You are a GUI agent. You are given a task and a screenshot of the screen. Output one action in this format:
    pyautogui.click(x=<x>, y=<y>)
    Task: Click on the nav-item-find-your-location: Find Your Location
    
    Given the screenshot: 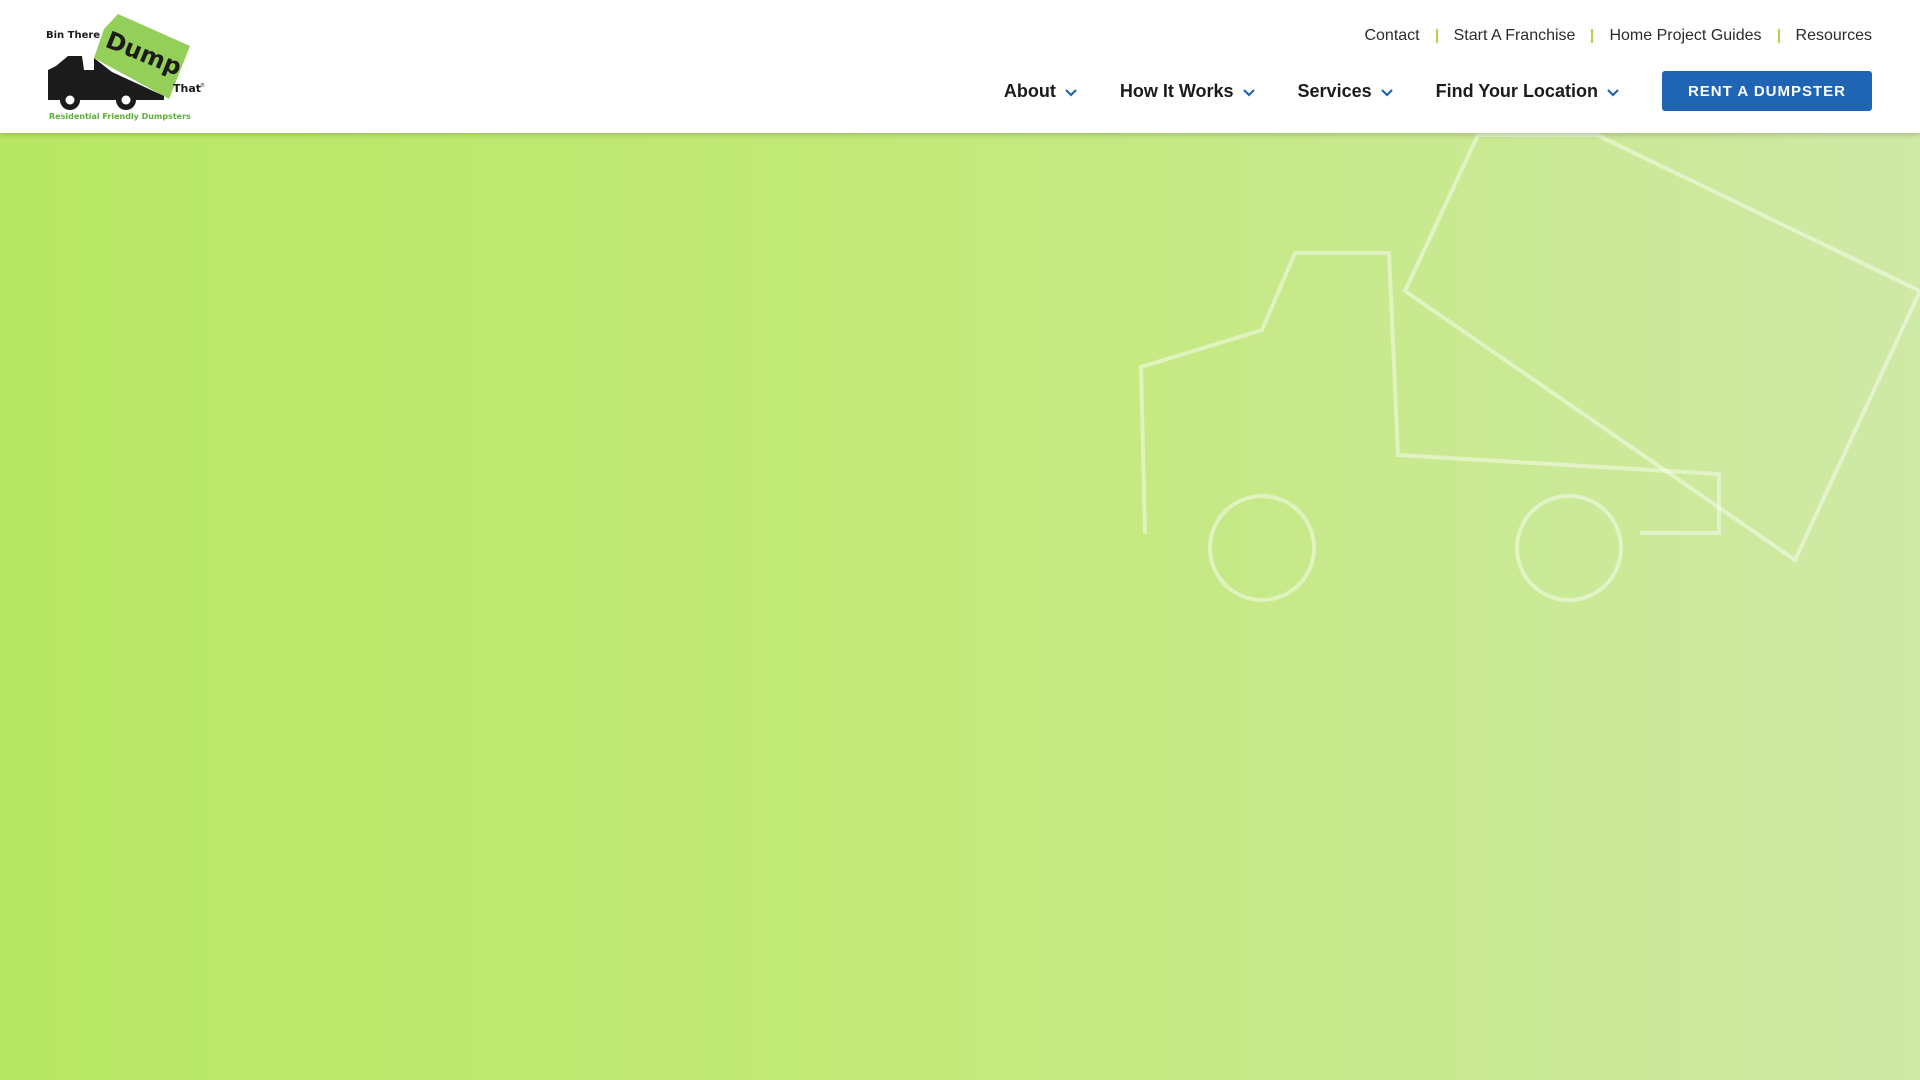 What is the action you would take?
    pyautogui.click(x=1528, y=91)
    